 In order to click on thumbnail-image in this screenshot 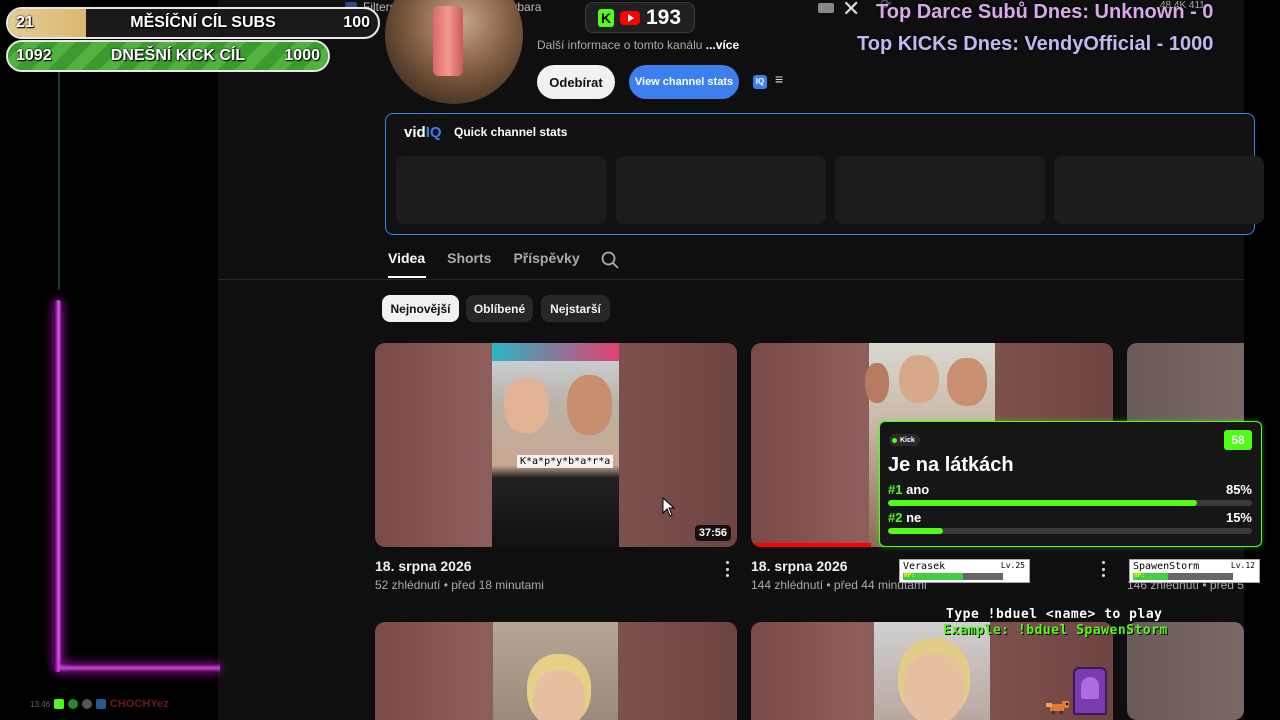, I will do `click(555, 671)`.